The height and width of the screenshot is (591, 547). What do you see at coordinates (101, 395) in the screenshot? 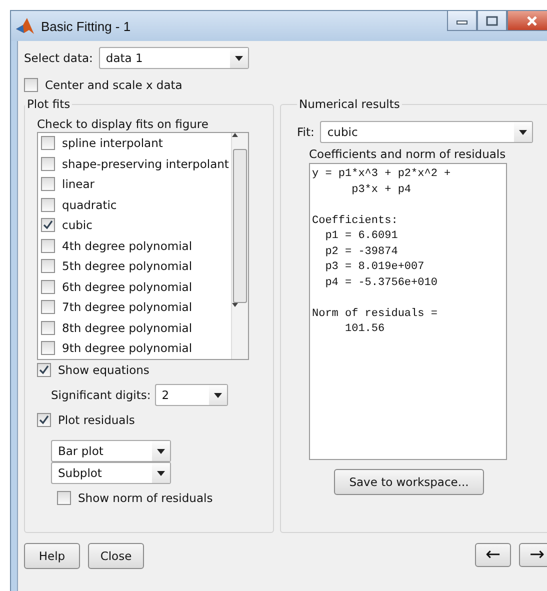
I see `significant-digits-label: Significant digits:` at bounding box center [101, 395].